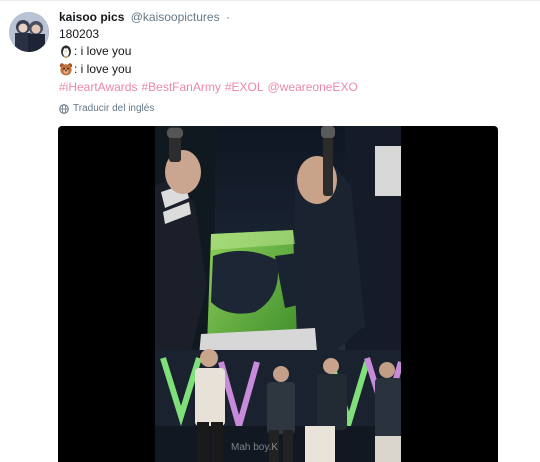  I want to click on mention-link: @weareoneEXO, so click(313, 87).